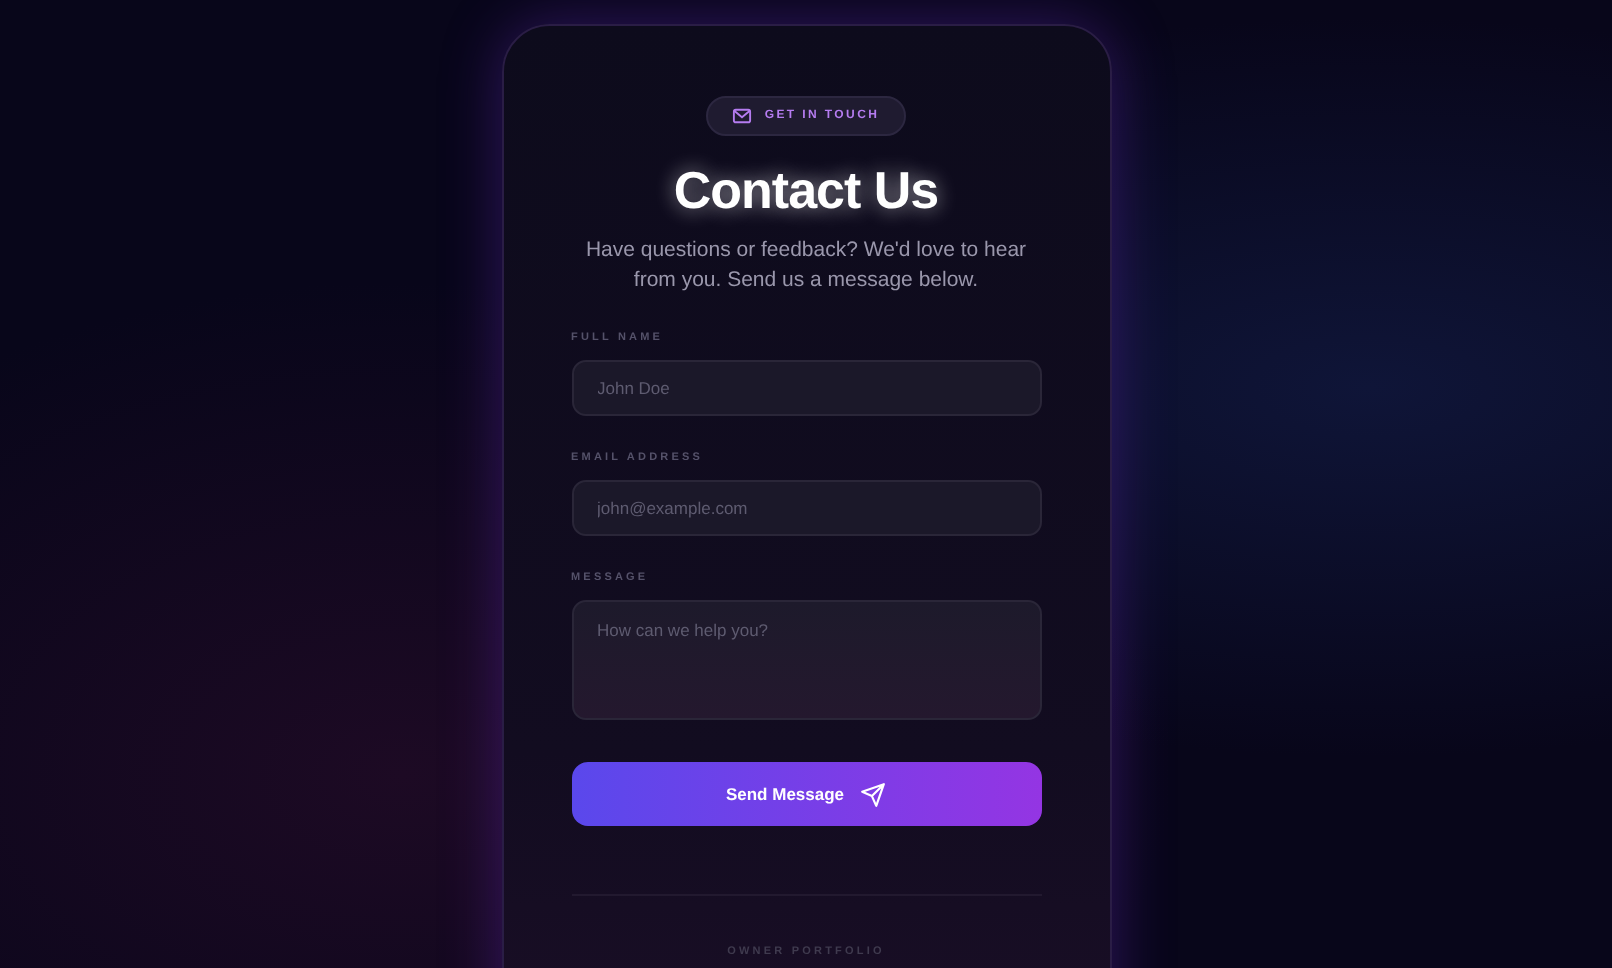  I want to click on message-field: How can we help you?, so click(806, 660).